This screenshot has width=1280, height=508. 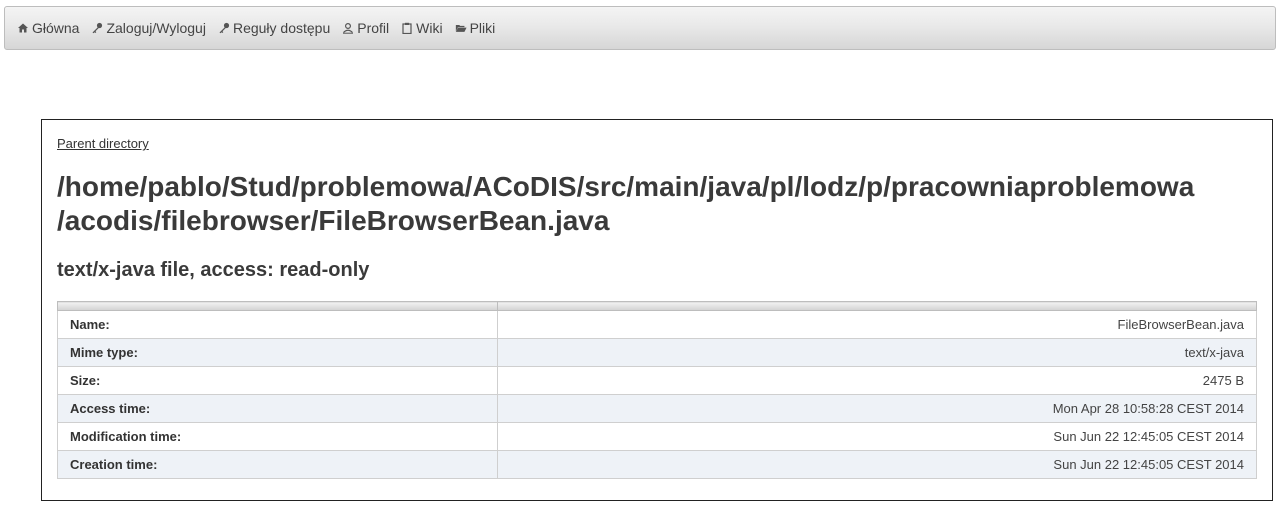 I want to click on nav-item-label: Reguły dostępu, so click(x=281, y=28).